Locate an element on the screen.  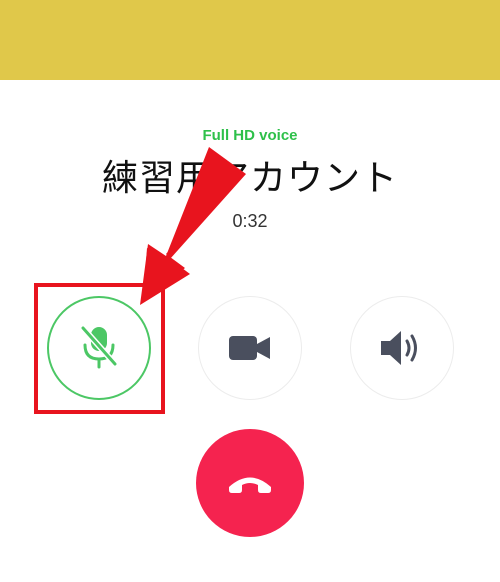
call-duration: 0:32 is located at coordinates (250, 221).